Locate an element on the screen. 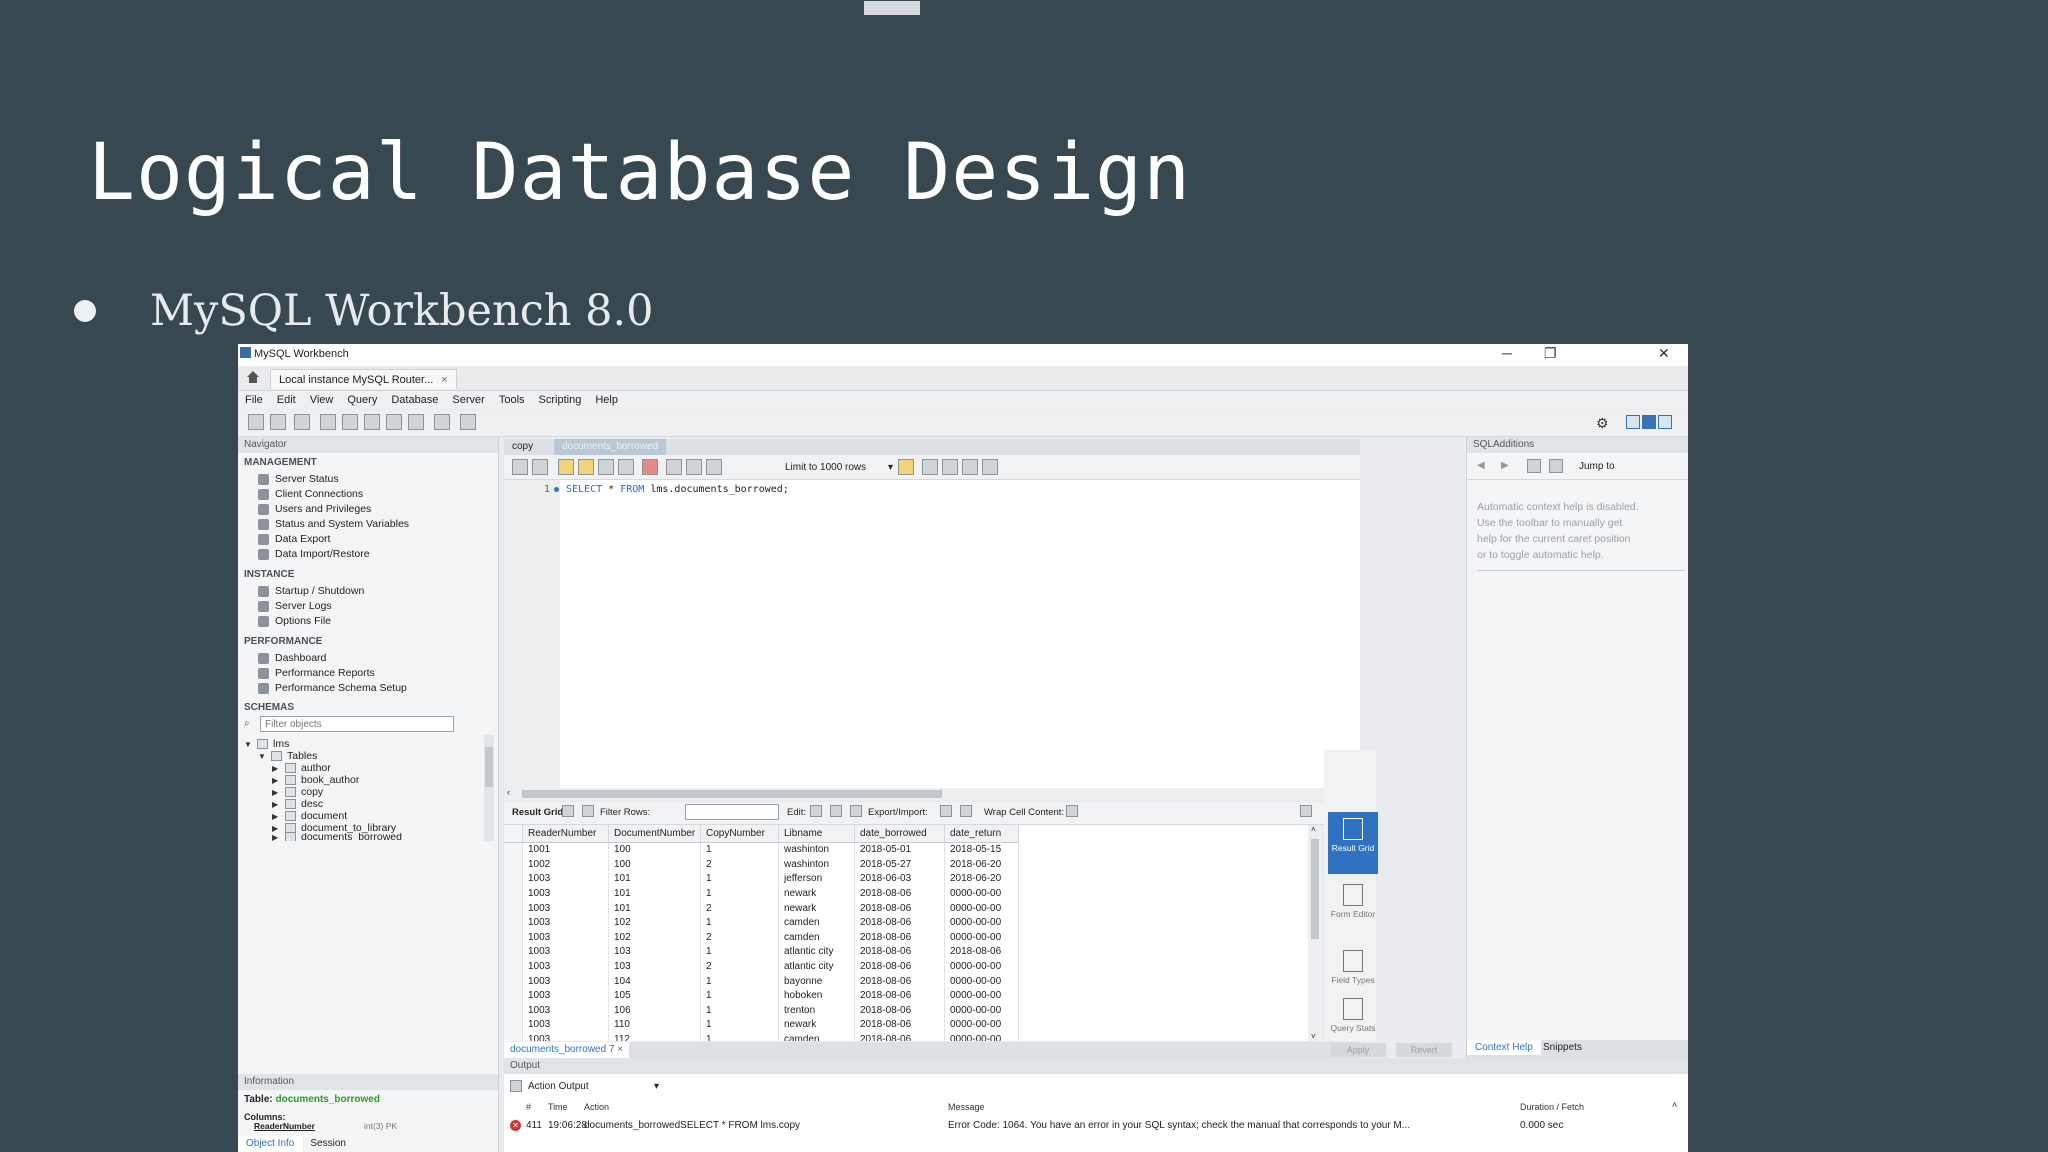 The image size is (2048, 1152). column-header: date_return is located at coordinates (981, 834).